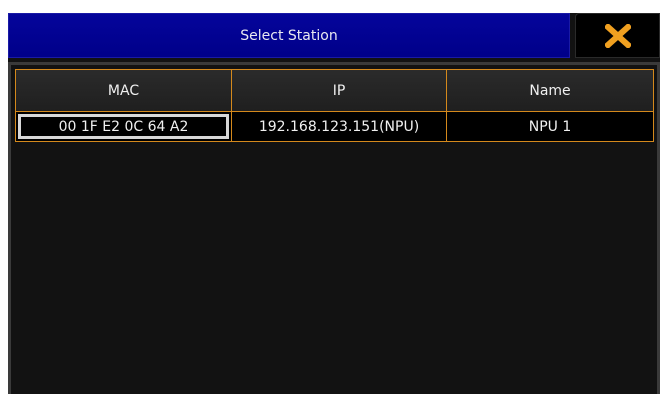  I want to click on column-header-mac: MAC, so click(123, 90).